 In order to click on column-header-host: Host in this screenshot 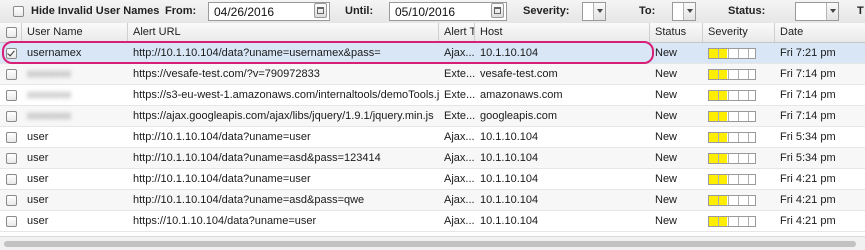, I will do `click(562, 32)`.